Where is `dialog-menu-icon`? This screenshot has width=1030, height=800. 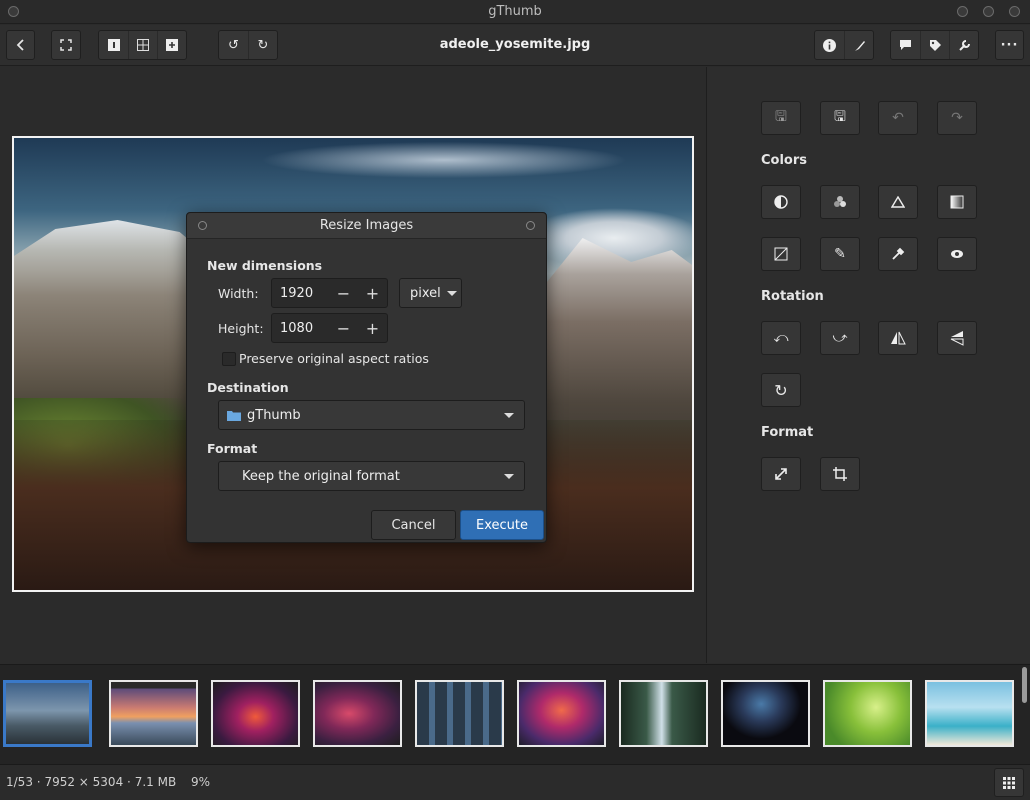
dialog-menu-icon is located at coordinates (202, 225).